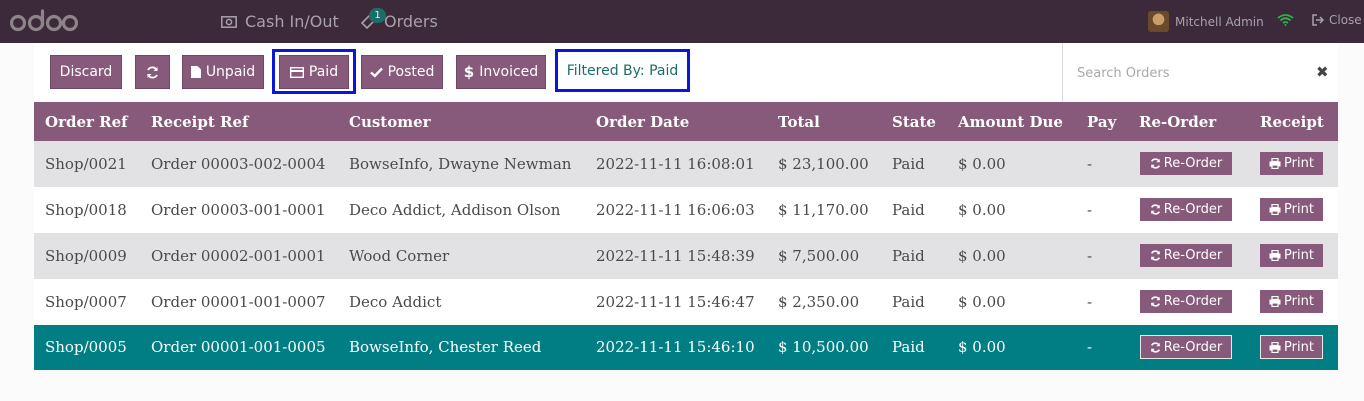 This screenshot has height=401, width=1364. Describe the element at coordinates (86, 210) in the screenshot. I see `order-ref-cell: Shop/0018` at that location.